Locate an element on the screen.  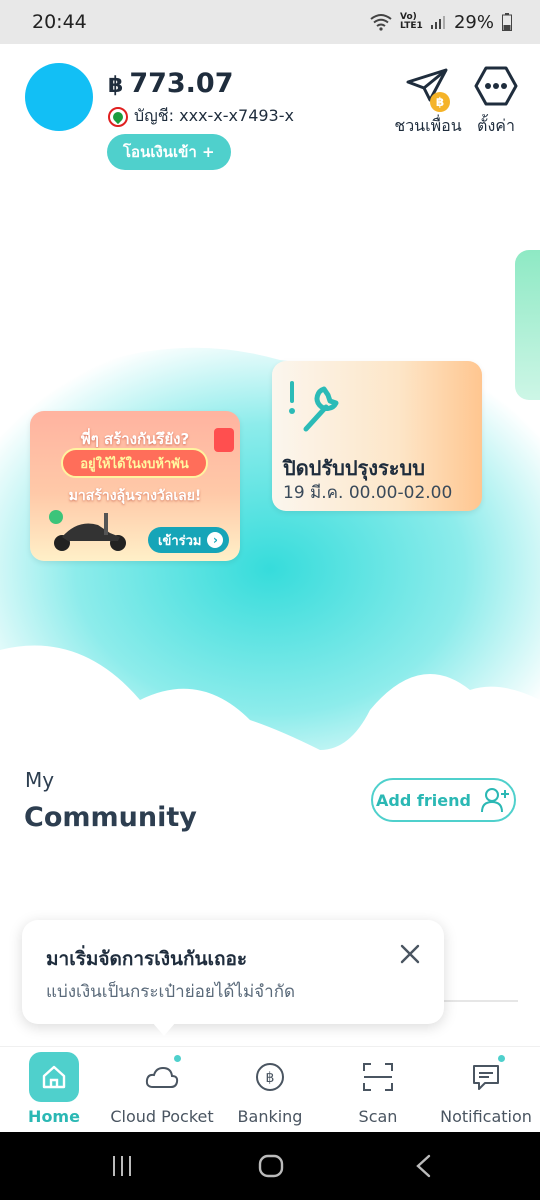
chat-icon is located at coordinates (486, 1077).